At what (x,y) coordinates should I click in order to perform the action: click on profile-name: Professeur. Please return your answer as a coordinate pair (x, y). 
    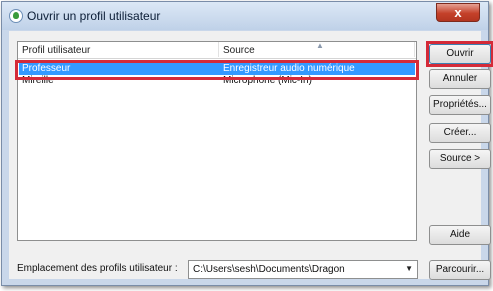
    Looking at the image, I should click on (46, 68).